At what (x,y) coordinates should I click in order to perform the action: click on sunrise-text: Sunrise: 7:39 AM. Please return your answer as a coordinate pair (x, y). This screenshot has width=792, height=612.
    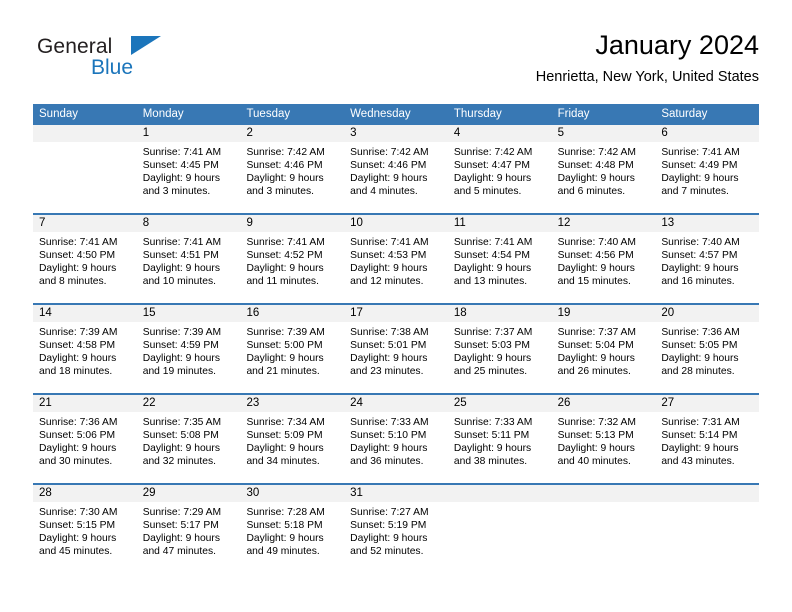
    Looking at the image, I should click on (182, 332).